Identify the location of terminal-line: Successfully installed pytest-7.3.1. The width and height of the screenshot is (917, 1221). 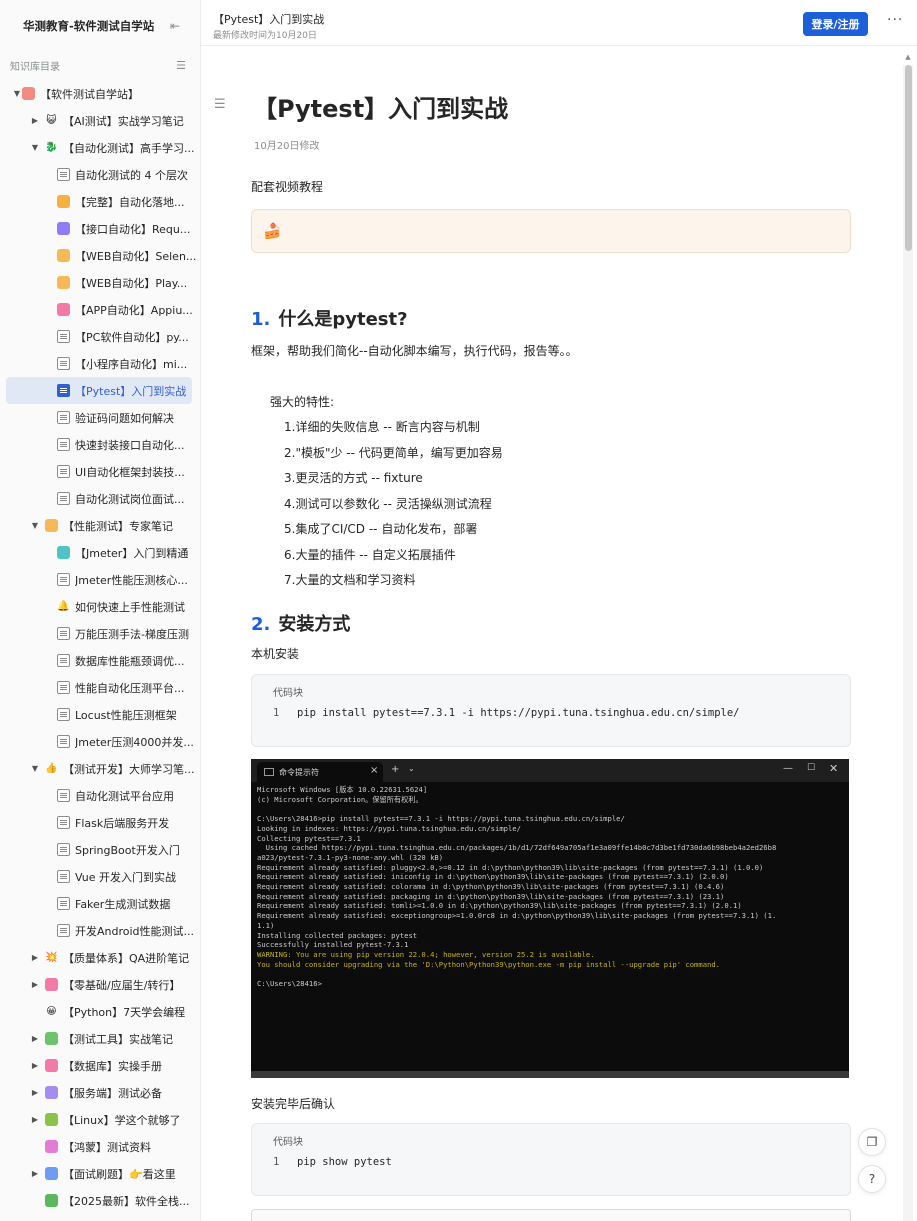
(333, 945).